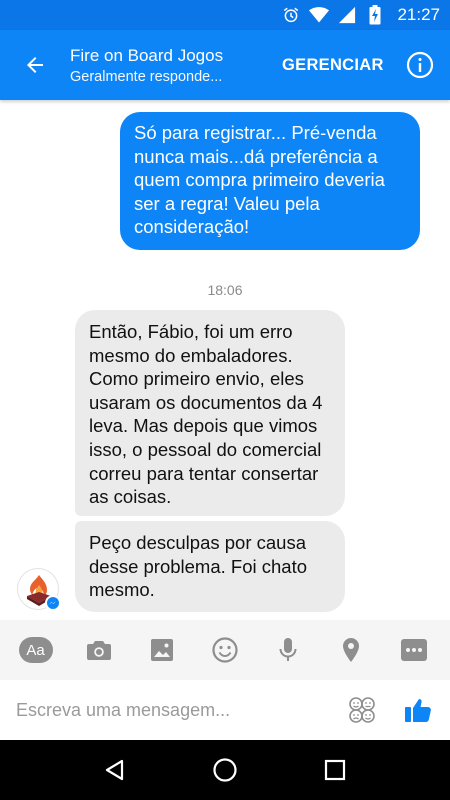  I want to click on composer-toolbar: Aa, so click(225, 650).